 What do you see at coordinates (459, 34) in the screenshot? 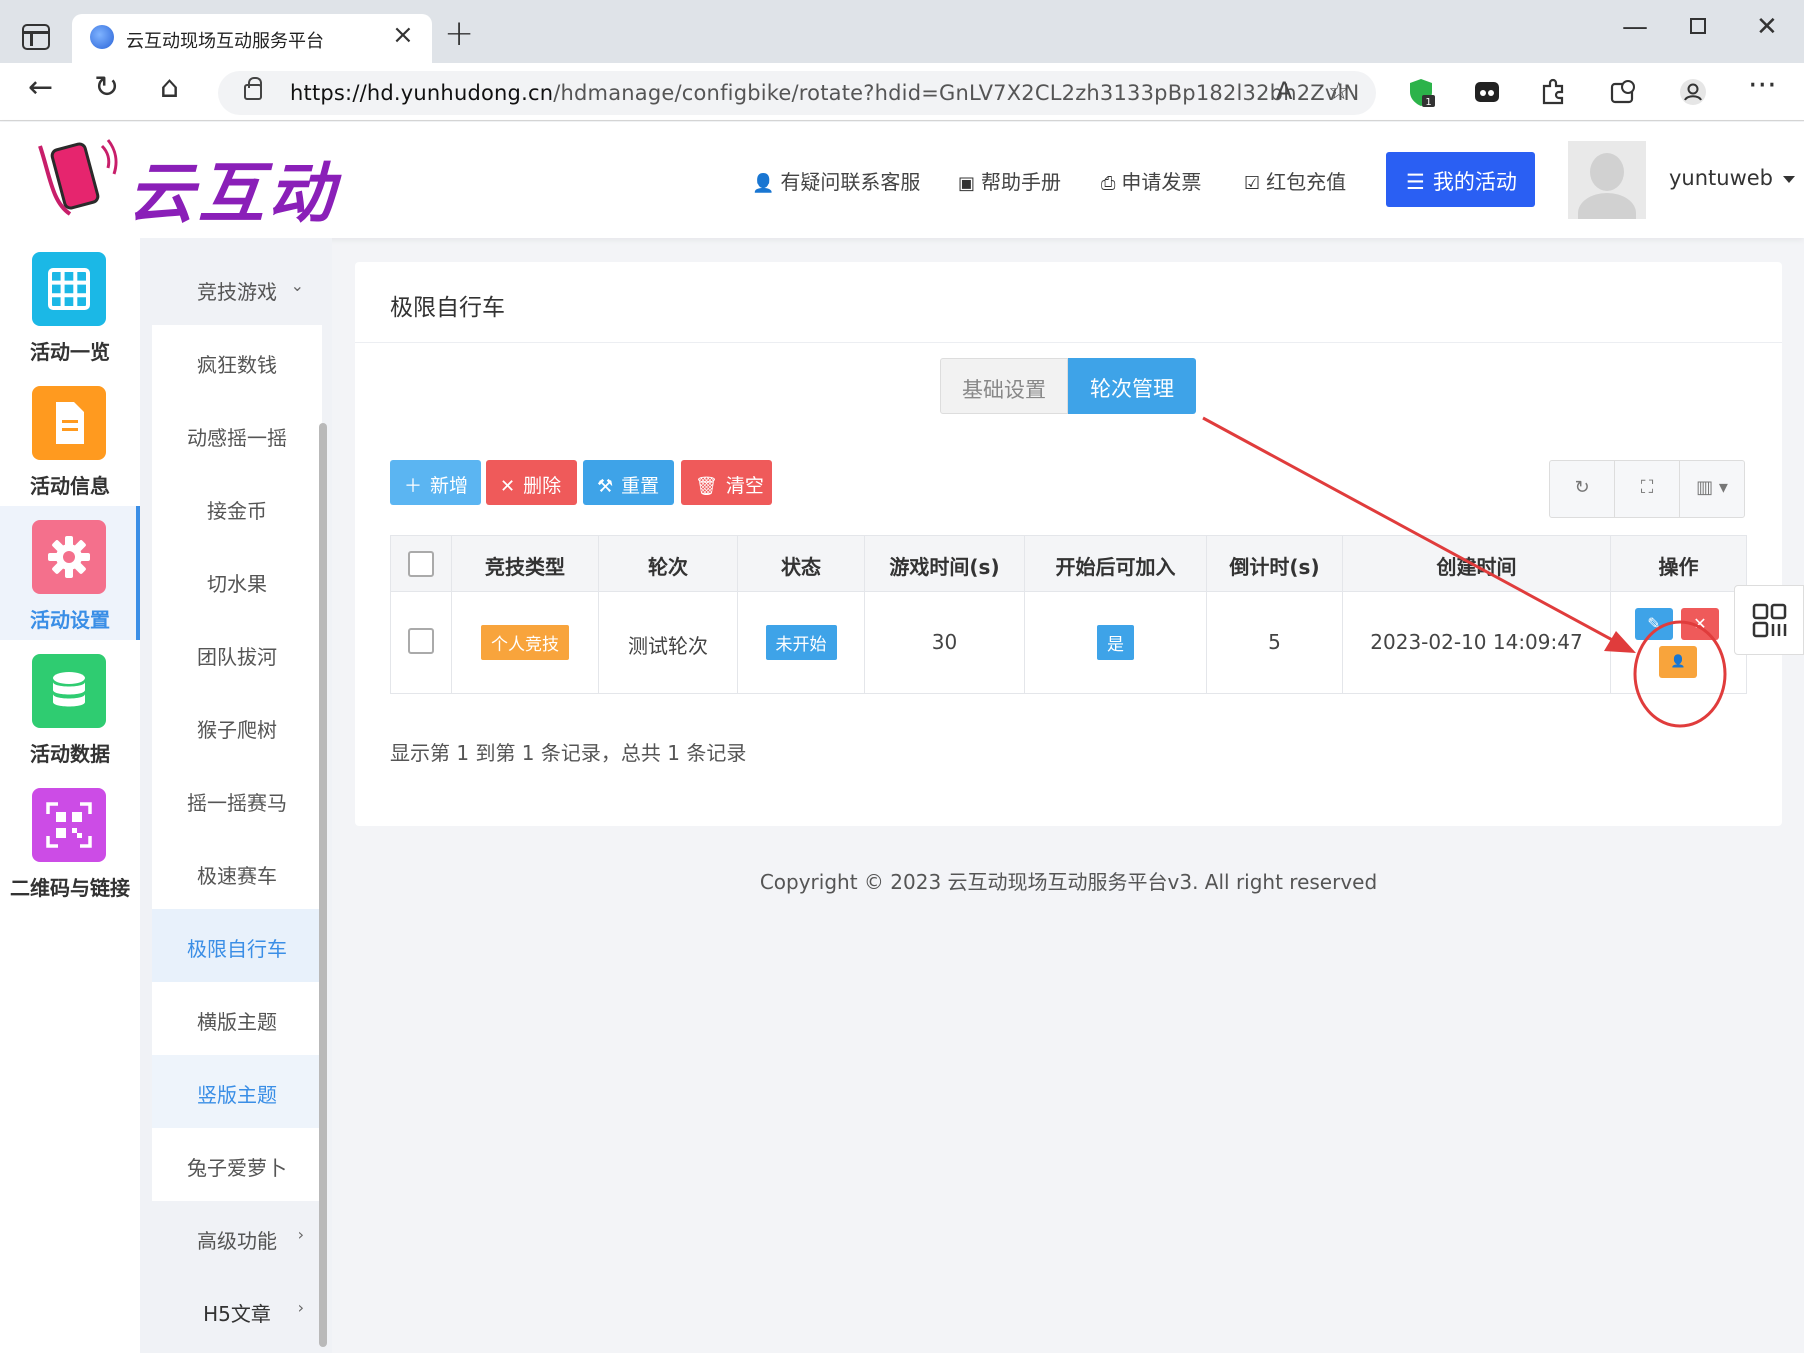
I see `new-tab-icon: +` at bounding box center [459, 34].